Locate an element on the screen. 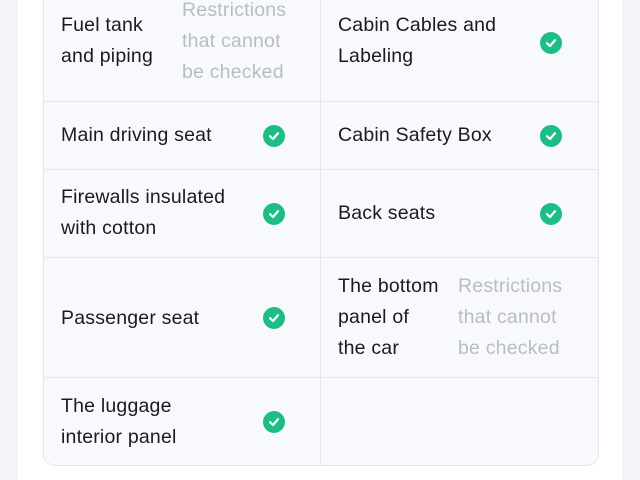 The height and width of the screenshot is (480, 640). item-label-line: Main driving seat is located at coordinates (136, 135).